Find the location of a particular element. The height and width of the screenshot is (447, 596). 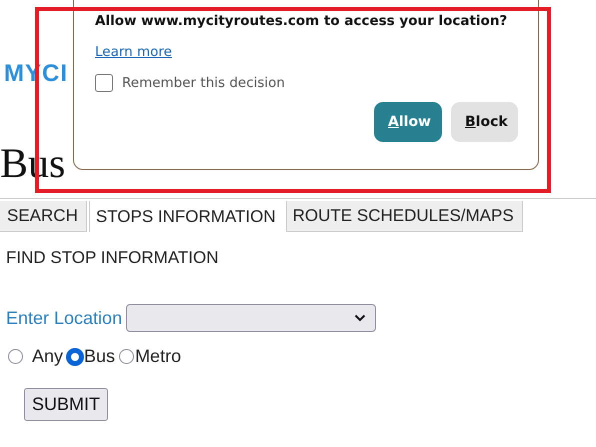

checkbox is located at coordinates (104, 83).